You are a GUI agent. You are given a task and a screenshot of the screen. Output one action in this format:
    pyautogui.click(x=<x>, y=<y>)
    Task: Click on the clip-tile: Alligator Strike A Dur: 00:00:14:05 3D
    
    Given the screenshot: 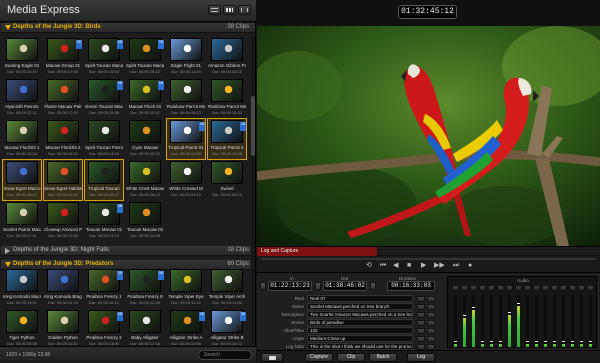 What is the action you would take?
    pyautogui.click(x=186, y=327)
    